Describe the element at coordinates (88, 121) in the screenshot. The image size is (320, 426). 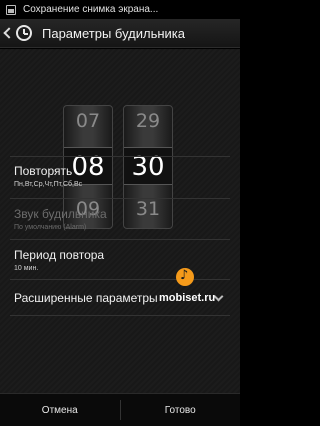
I see `hours-prev-value: 07` at that location.